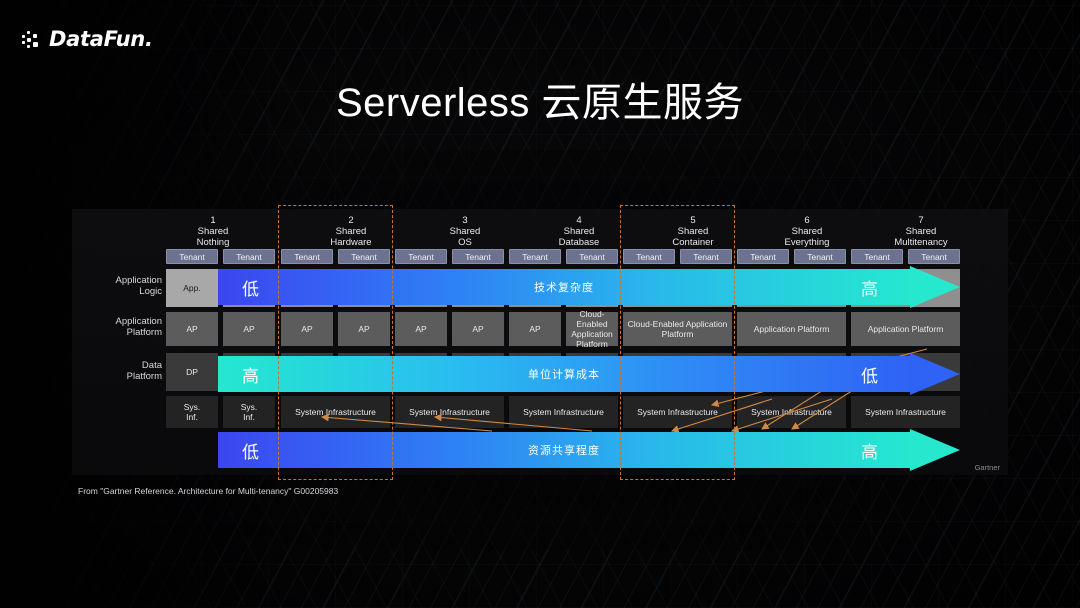 This screenshot has height=608, width=1080. I want to click on cell-data-platform-col1: DP, so click(192, 372).